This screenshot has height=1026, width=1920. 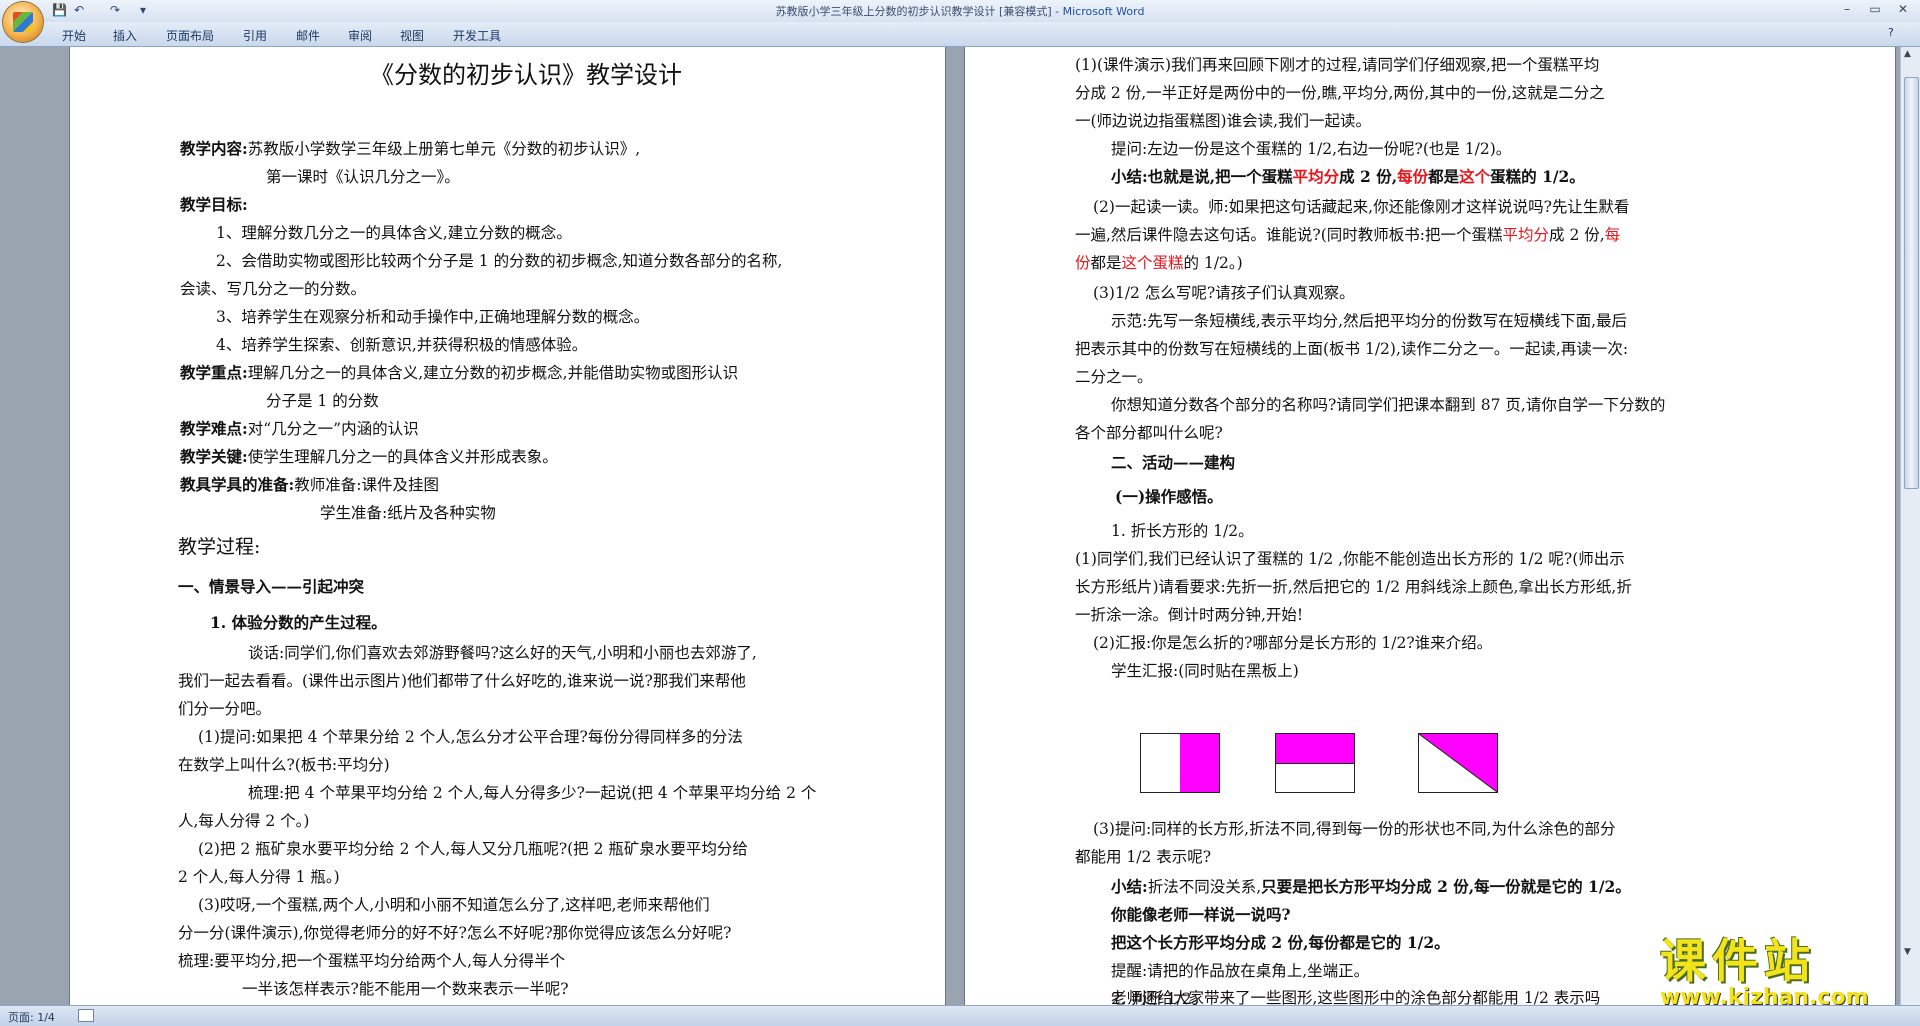 What do you see at coordinates (1340, 93) in the screenshot?
I see `body-line: 分成 2 份,一半正好是两份中的一份,瞧,平均分,两份,其中的一份,这就是二分之` at bounding box center [1340, 93].